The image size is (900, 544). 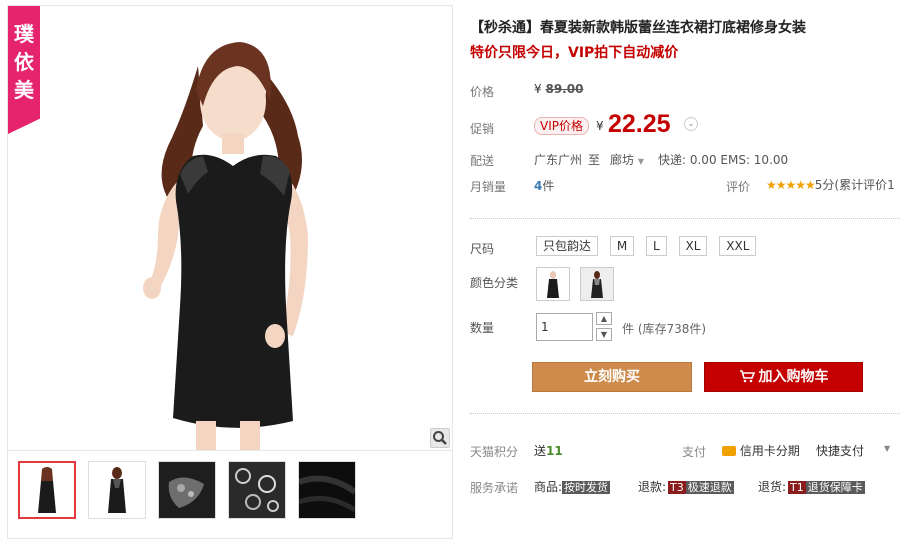 I want to click on rating-label: 评价, so click(x=738, y=187).